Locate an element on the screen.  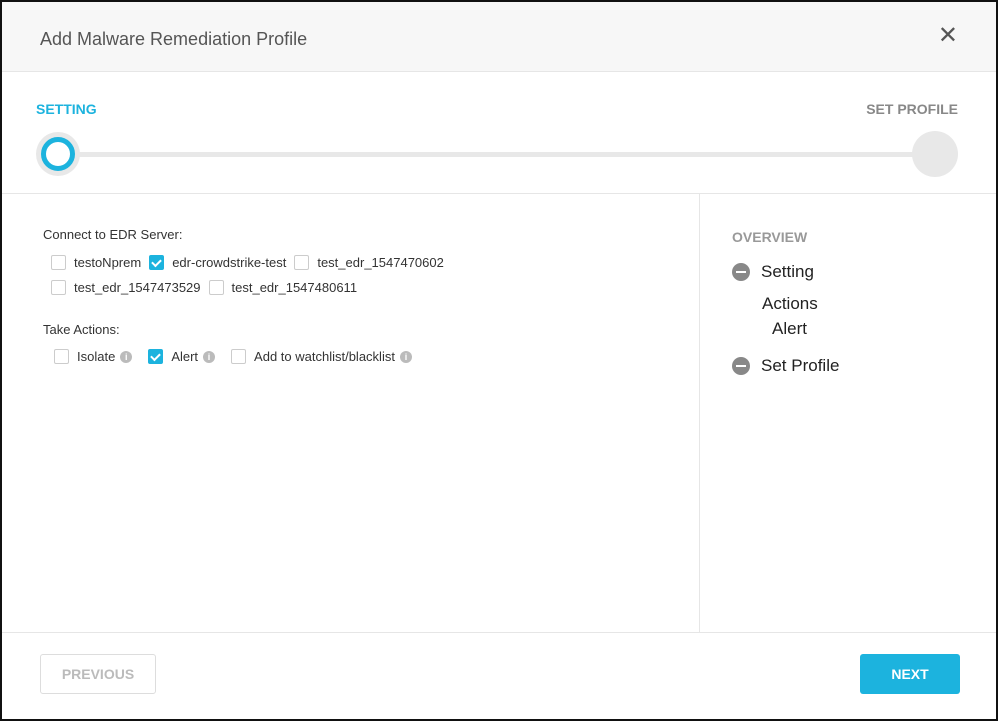
step-set-profile-dot is located at coordinates (935, 154).